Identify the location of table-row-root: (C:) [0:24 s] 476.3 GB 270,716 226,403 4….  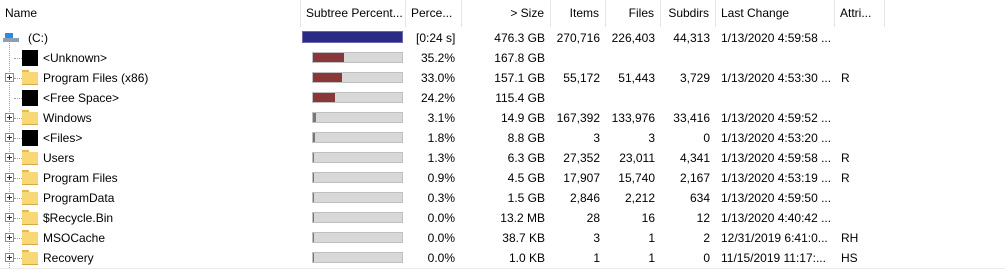
(502, 38).